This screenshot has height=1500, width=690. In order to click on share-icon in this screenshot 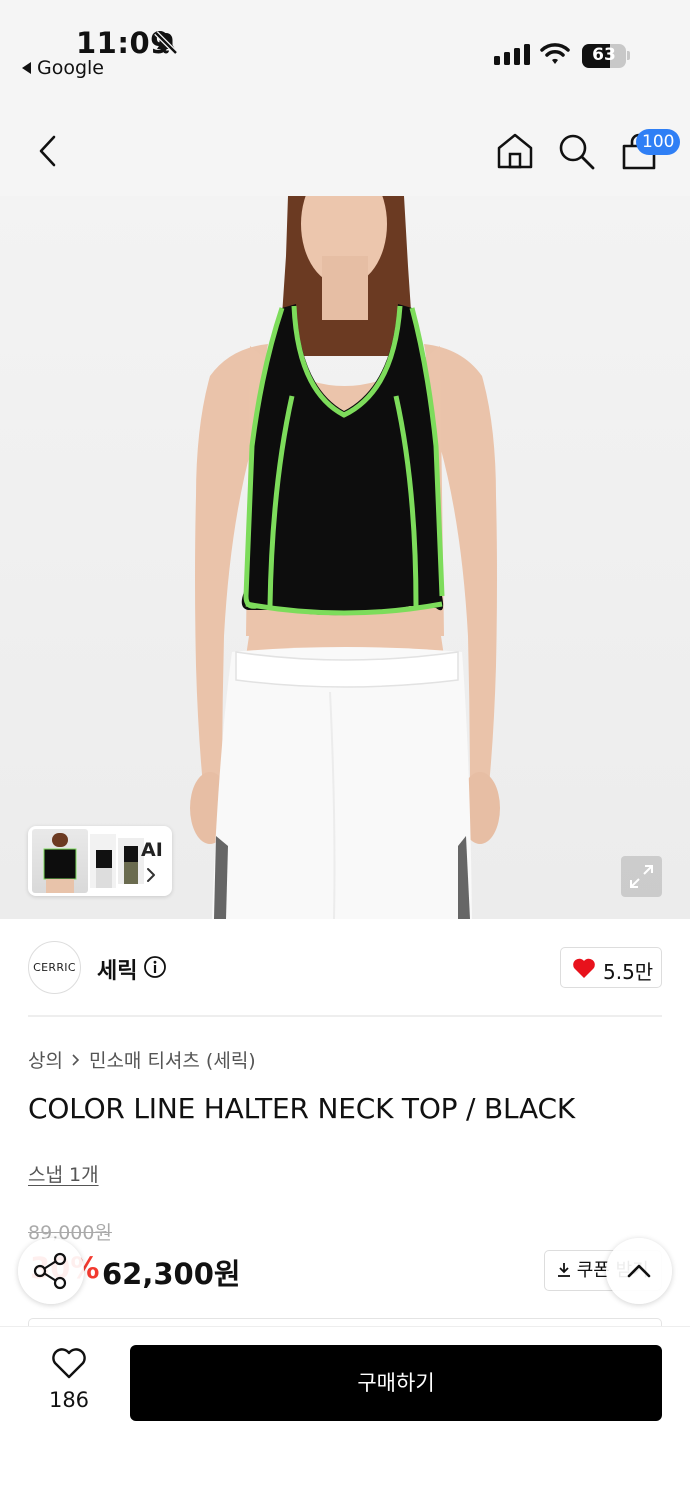, I will do `click(50, 1271)`.